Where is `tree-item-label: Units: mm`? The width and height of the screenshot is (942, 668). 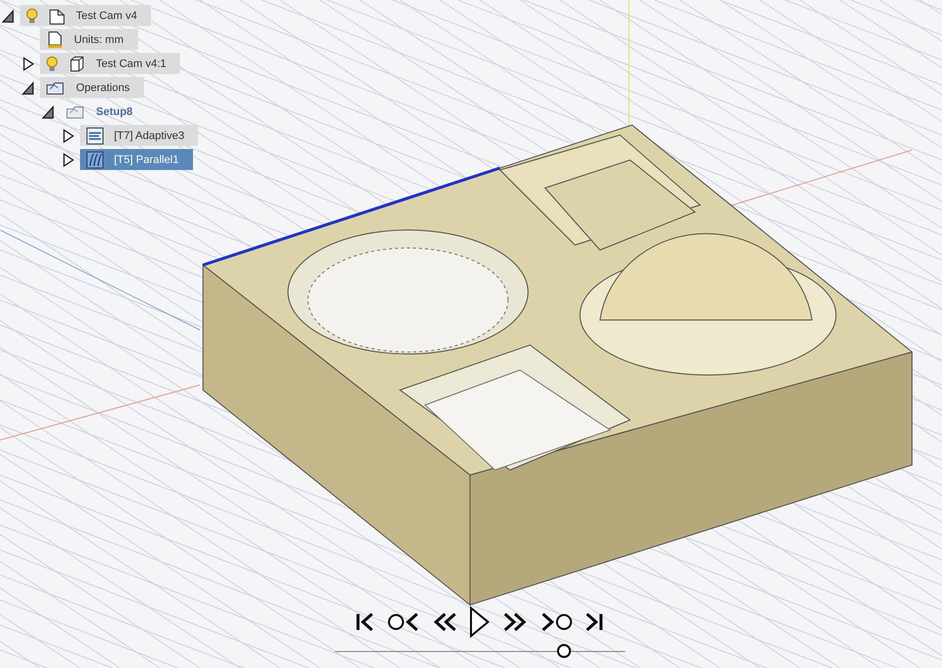 tree-item-label: Units: mm is located at coordinates (99, 40).